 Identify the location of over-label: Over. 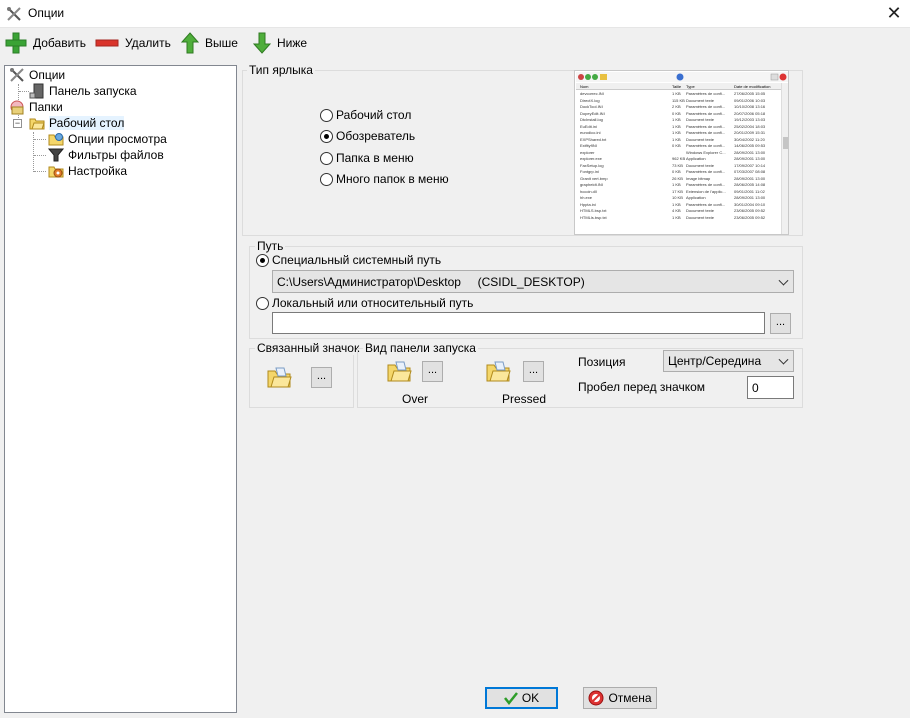
(415, 399).